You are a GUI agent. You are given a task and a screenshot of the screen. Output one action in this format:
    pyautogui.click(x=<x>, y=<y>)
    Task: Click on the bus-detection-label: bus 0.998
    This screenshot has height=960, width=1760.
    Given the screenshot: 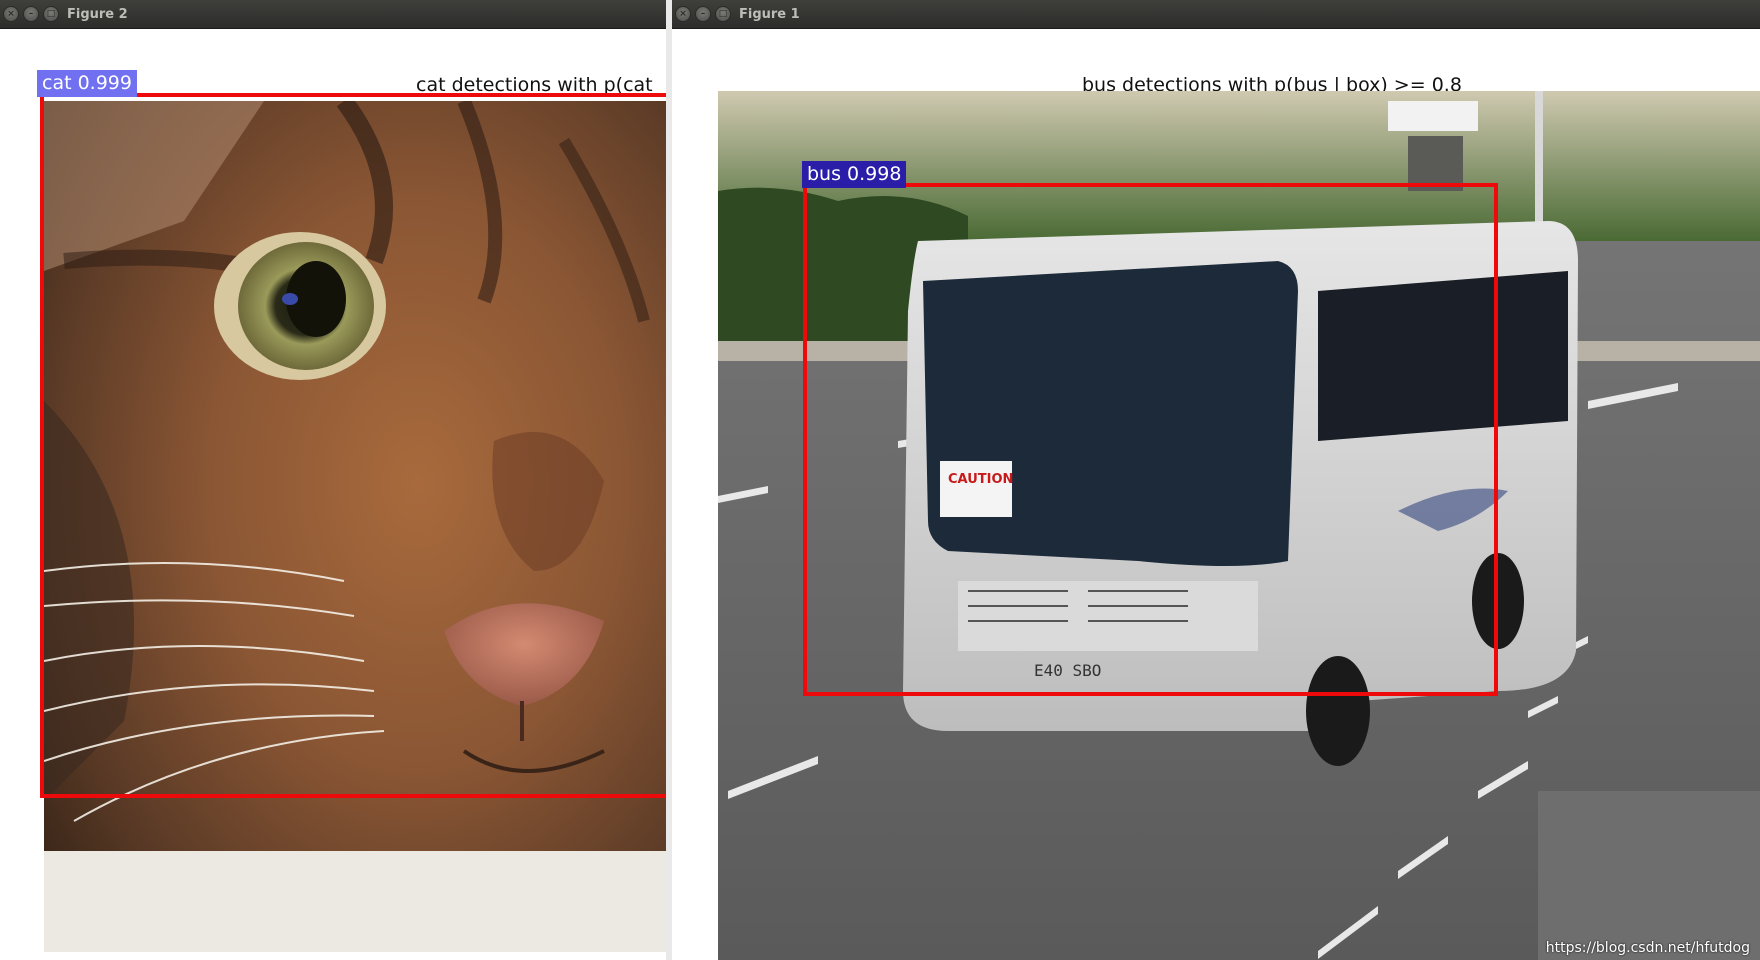 What is the action you would take?
    pyautogui.click(x=854, y=174)
    